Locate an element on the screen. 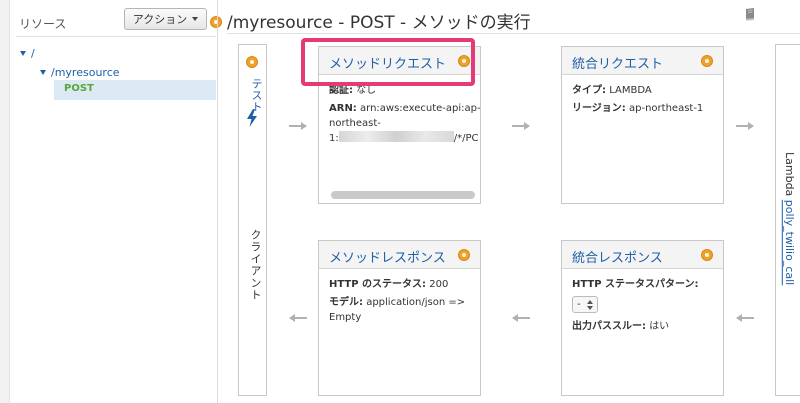 This screenshot has height=403, width=800. integration-response-link: 統合レスポンス is located at coordinates (617, 256).